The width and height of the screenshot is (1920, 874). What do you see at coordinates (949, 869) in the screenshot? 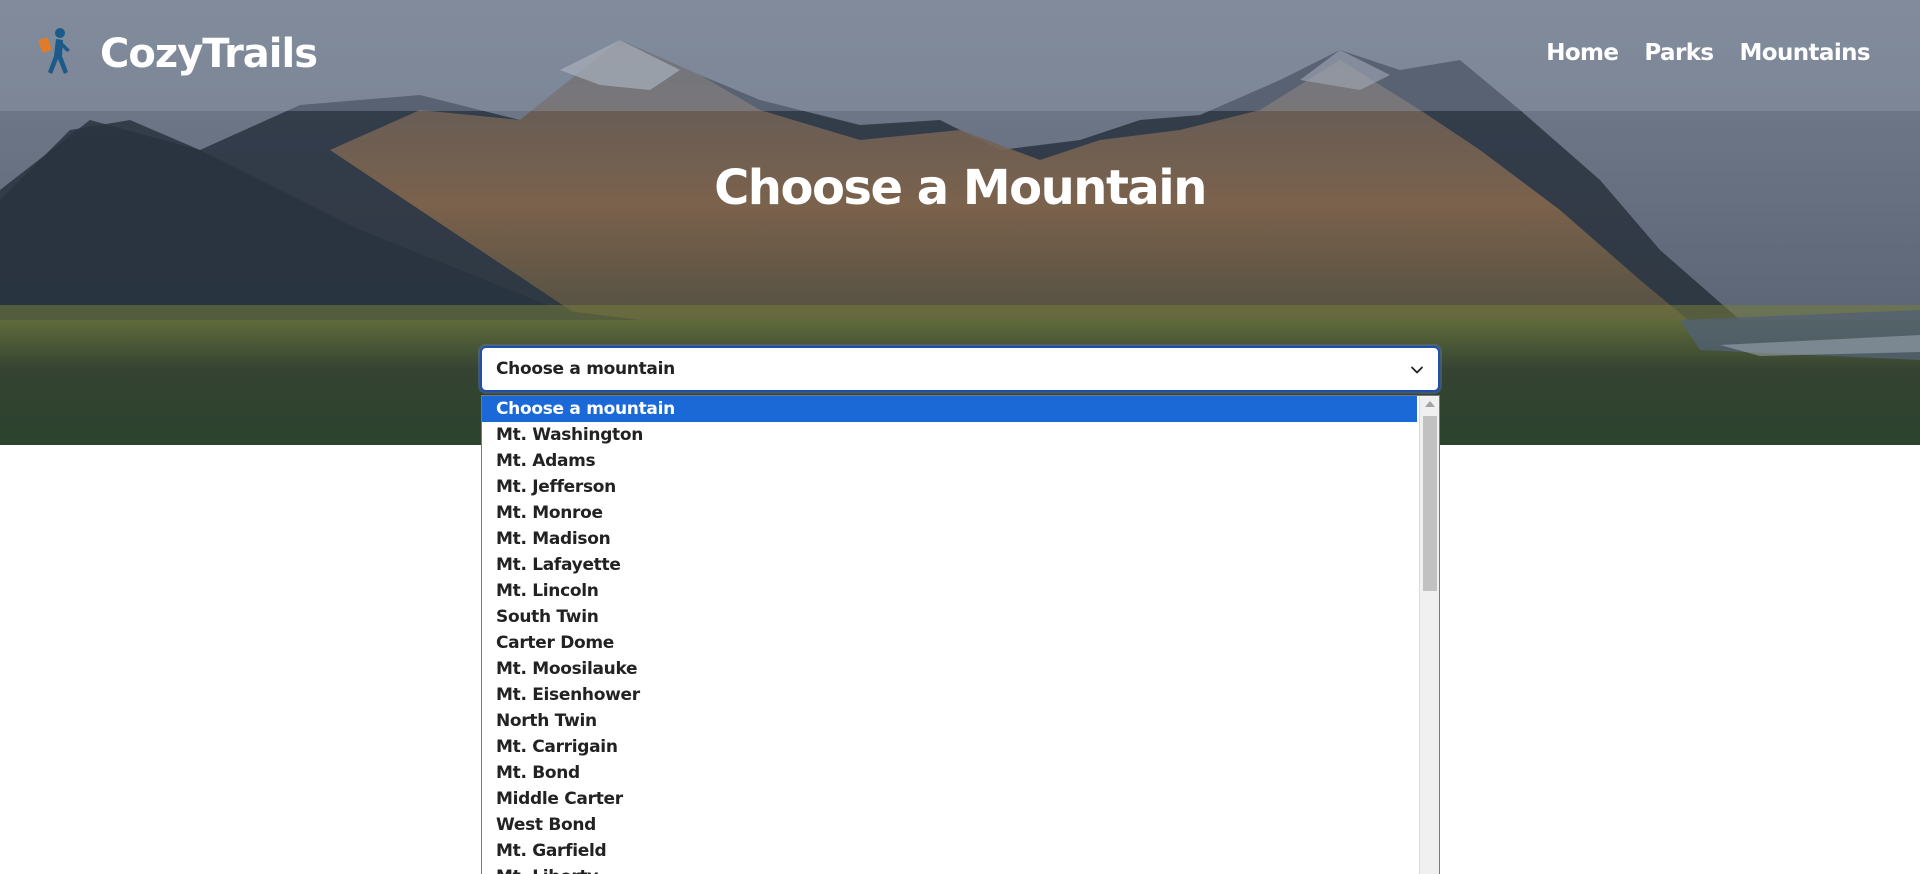
I see `mountain-option: Mt. Liberty` at bounding box center [949, 869].